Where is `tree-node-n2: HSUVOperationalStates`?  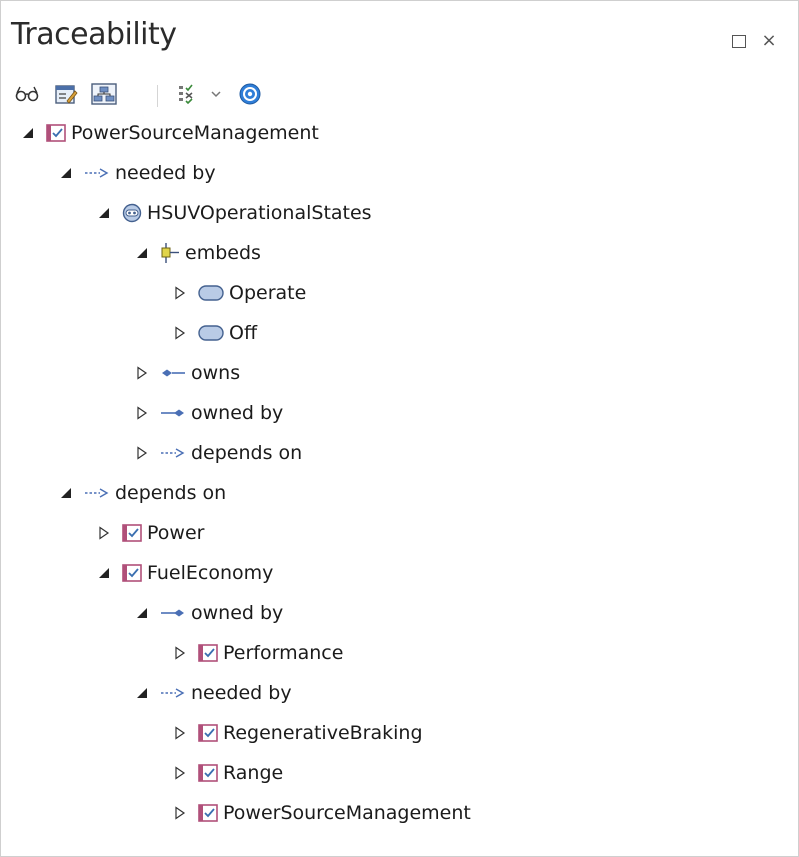 tree-node-n2: HSUVOperationalStates is located at coordinates (232, 213).